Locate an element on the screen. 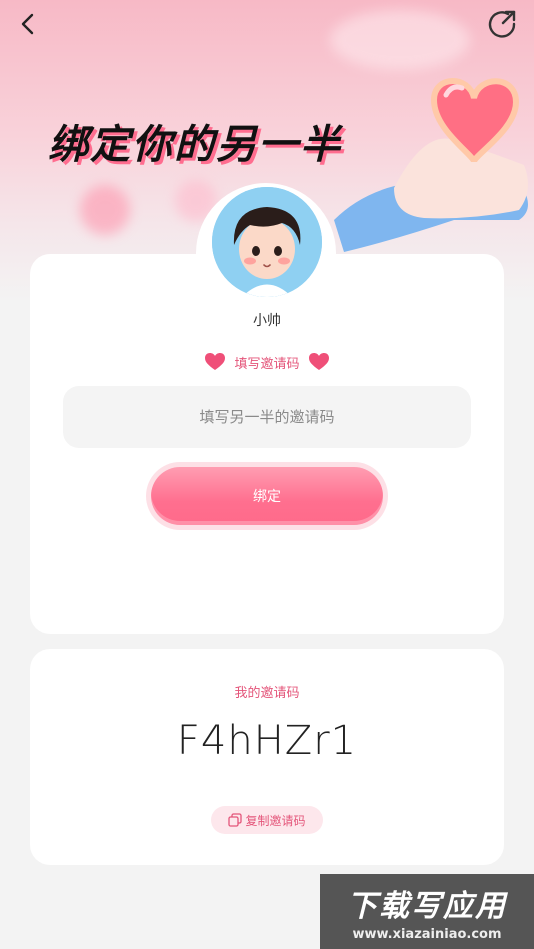 Image resolution: width=534 pixels, height=949 pixels. back-button is located at coordinates (28, 24).